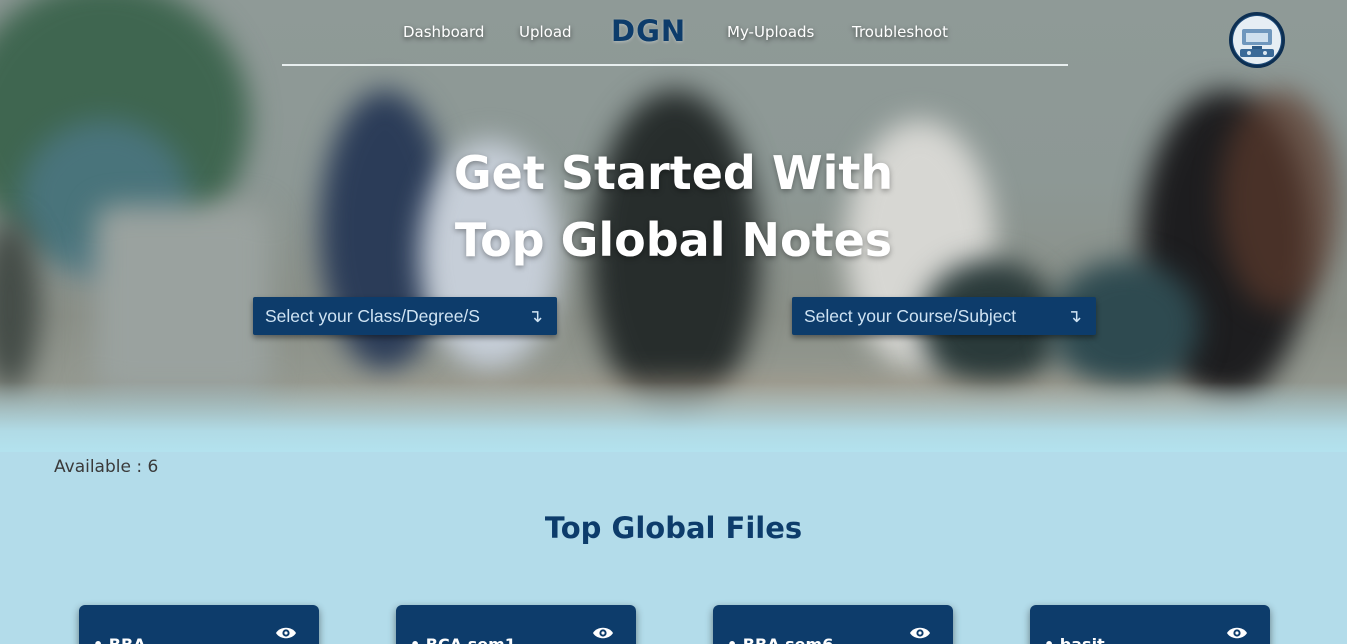  Describe the element at coordinates (910, 316) in the screenshot. I see `course-select-label: Select your Course/Subject` at that location.